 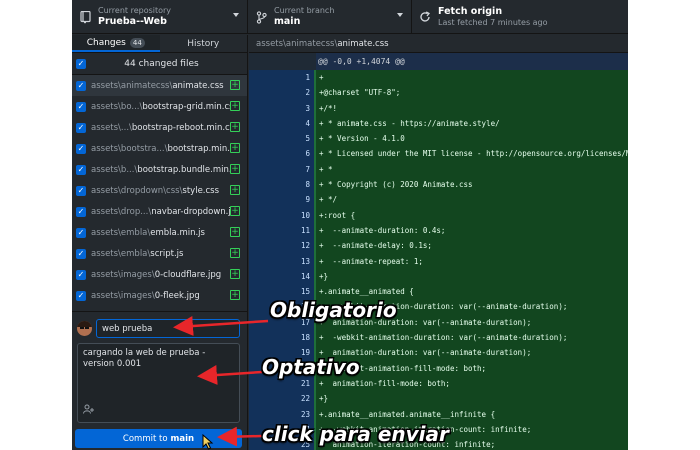 I want to click on arrow-to-commit-button, so click(x=240, y=436).